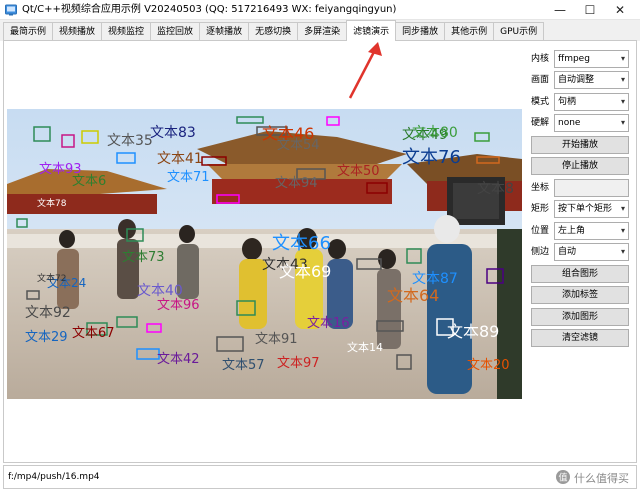 This screenshot has width=640, height=492. Describe the element at coordinates (601, 478) in the screenshot. I see `watermark-text: 什么值得买` at that location.